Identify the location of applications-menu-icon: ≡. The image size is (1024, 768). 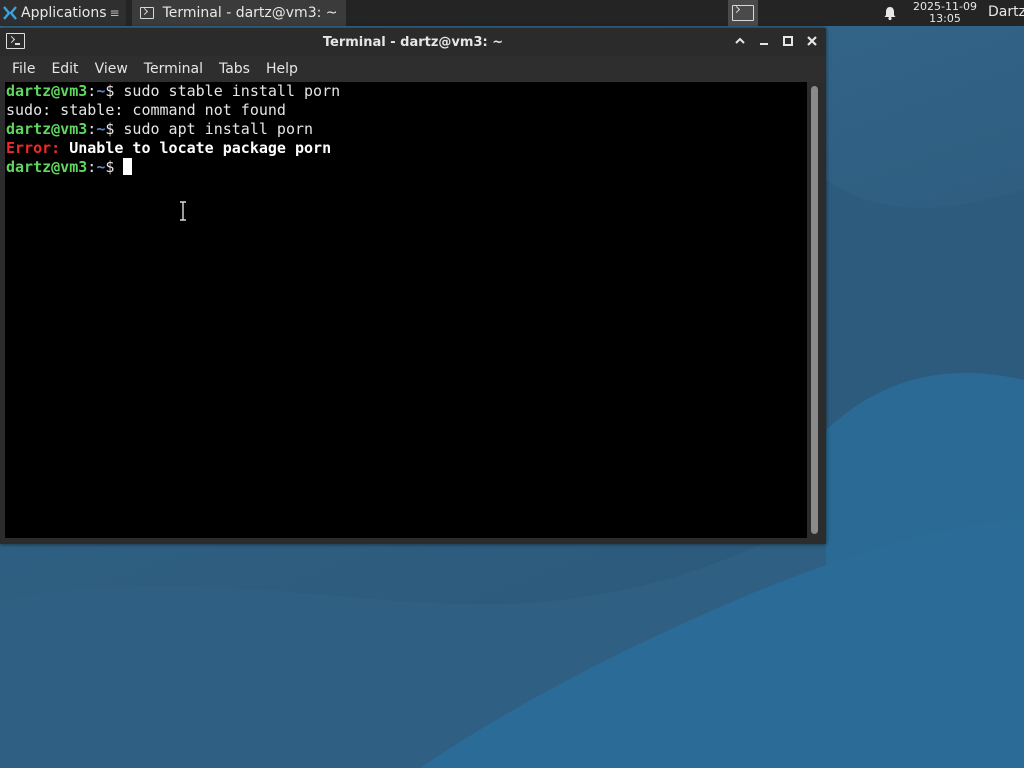
(114, 13).